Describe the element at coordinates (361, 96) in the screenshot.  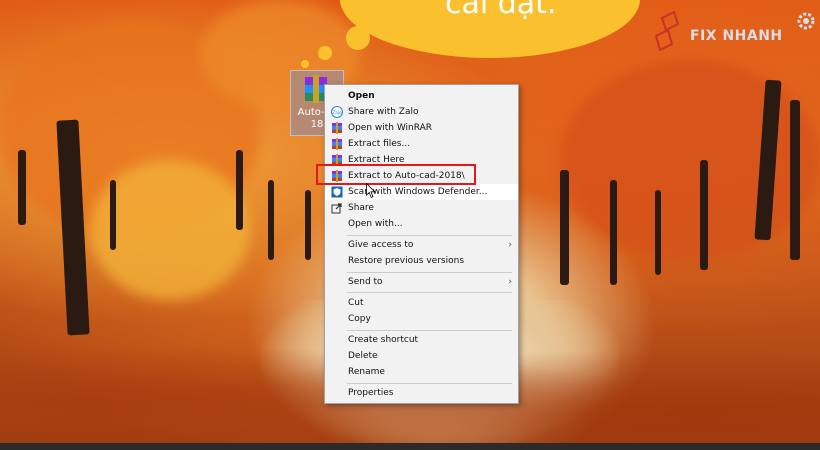
I see `menu-item-label: Open` at that location.